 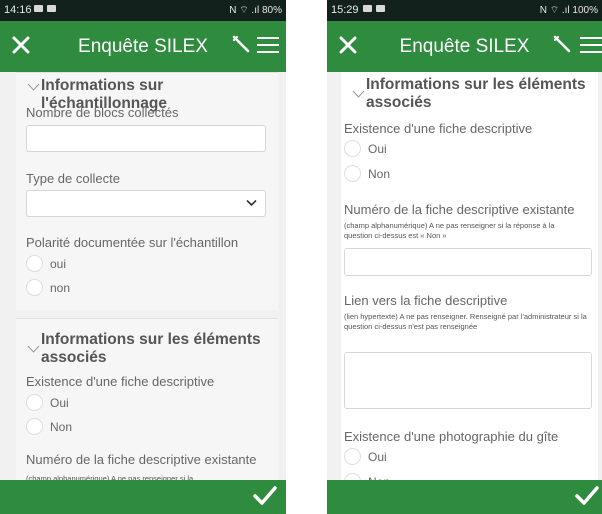 What do you see at coordinates (146, 138) in the screenshot?
I see `nb-blocs-input` at bounding box center [146, 138].